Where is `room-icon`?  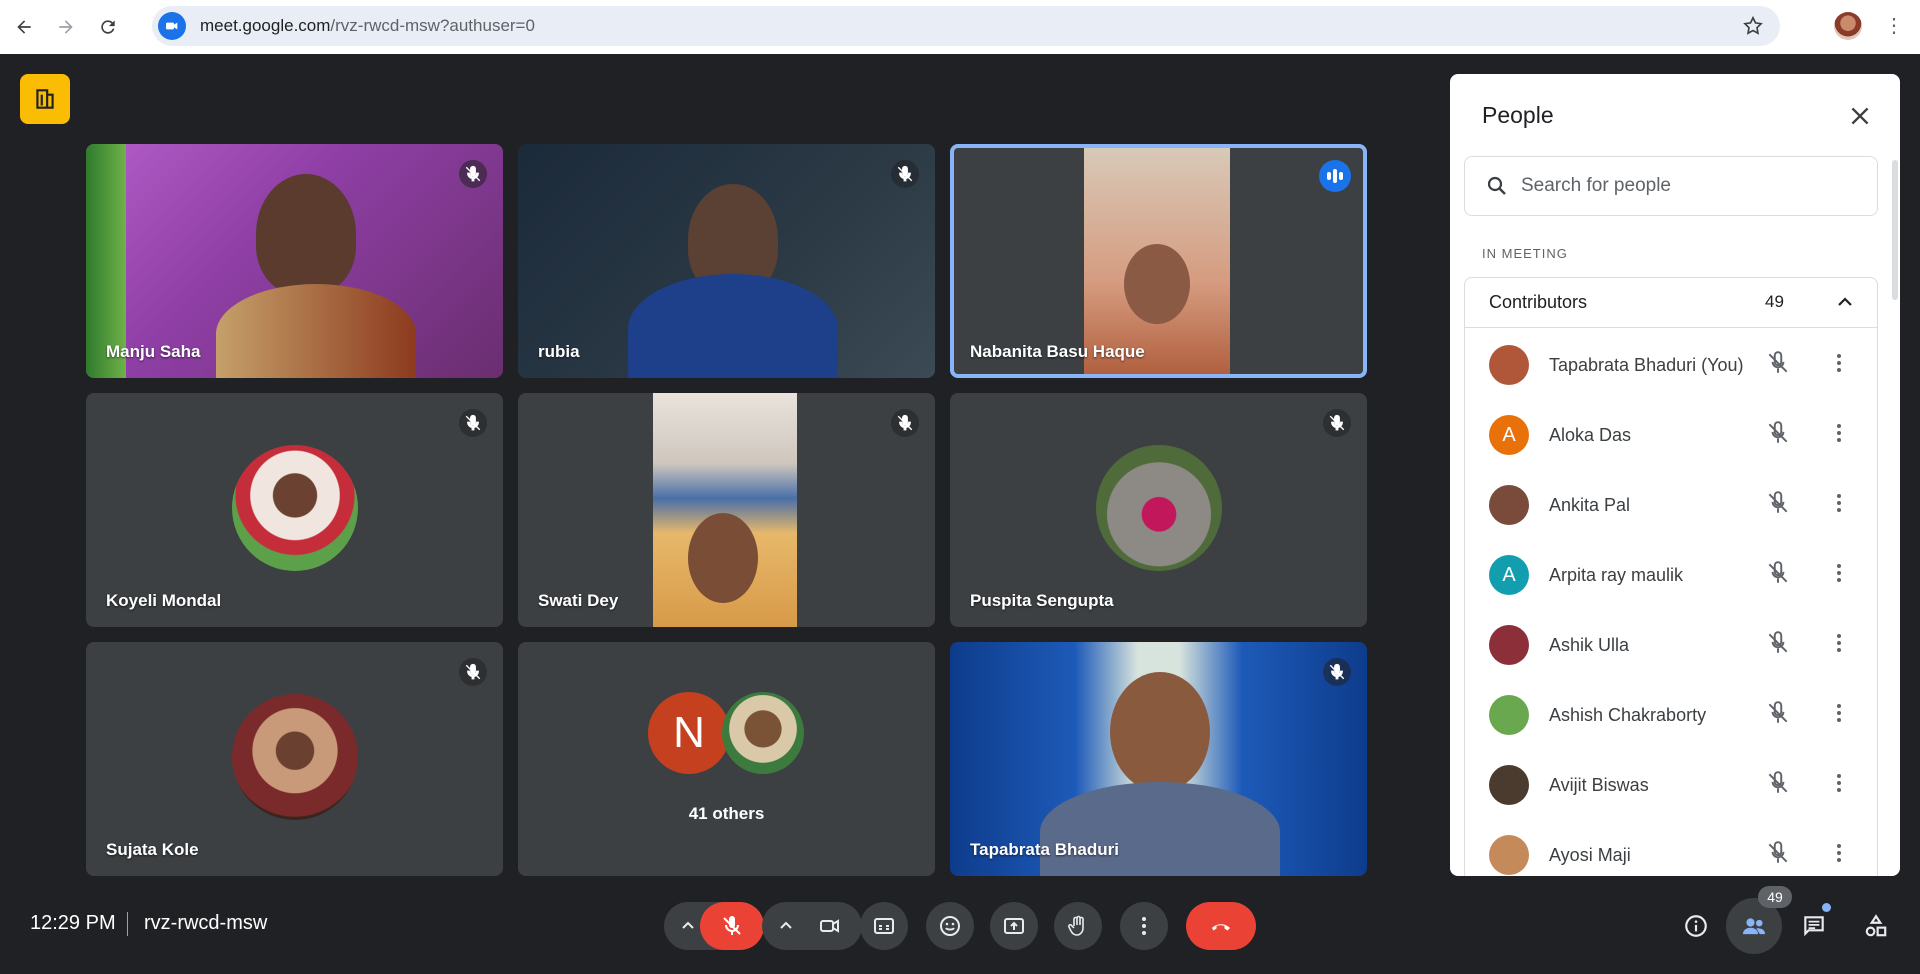
room-icon is located at coordinates (45, 99).